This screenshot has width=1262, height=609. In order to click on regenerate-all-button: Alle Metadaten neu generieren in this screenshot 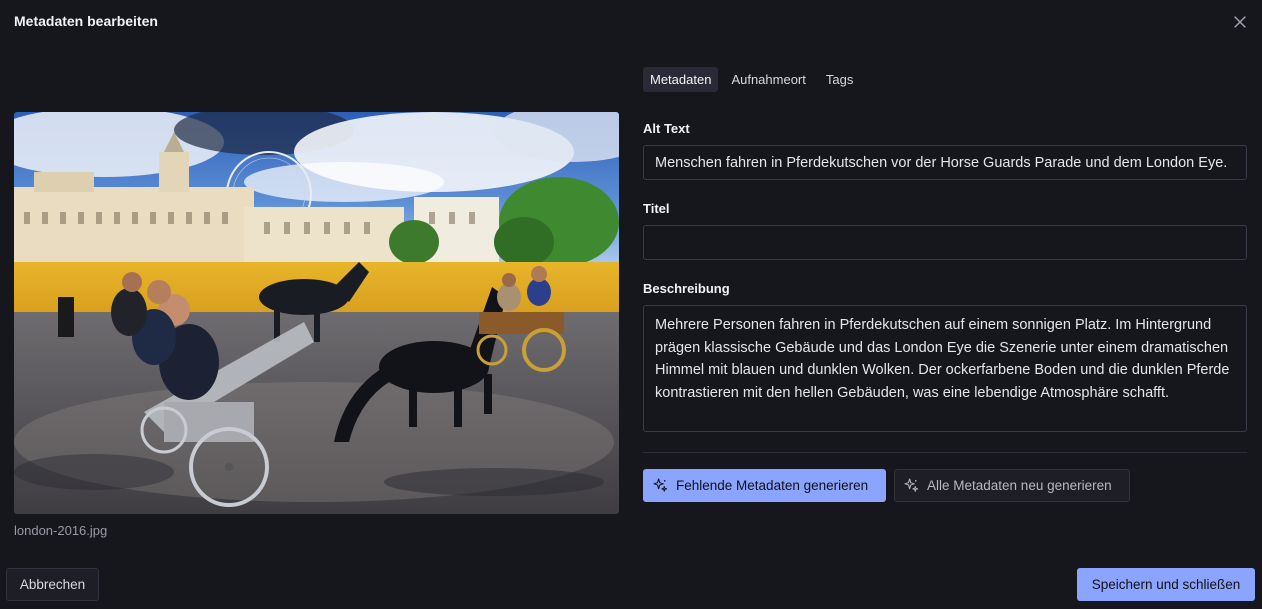, I will do `click(1012, 485)`.